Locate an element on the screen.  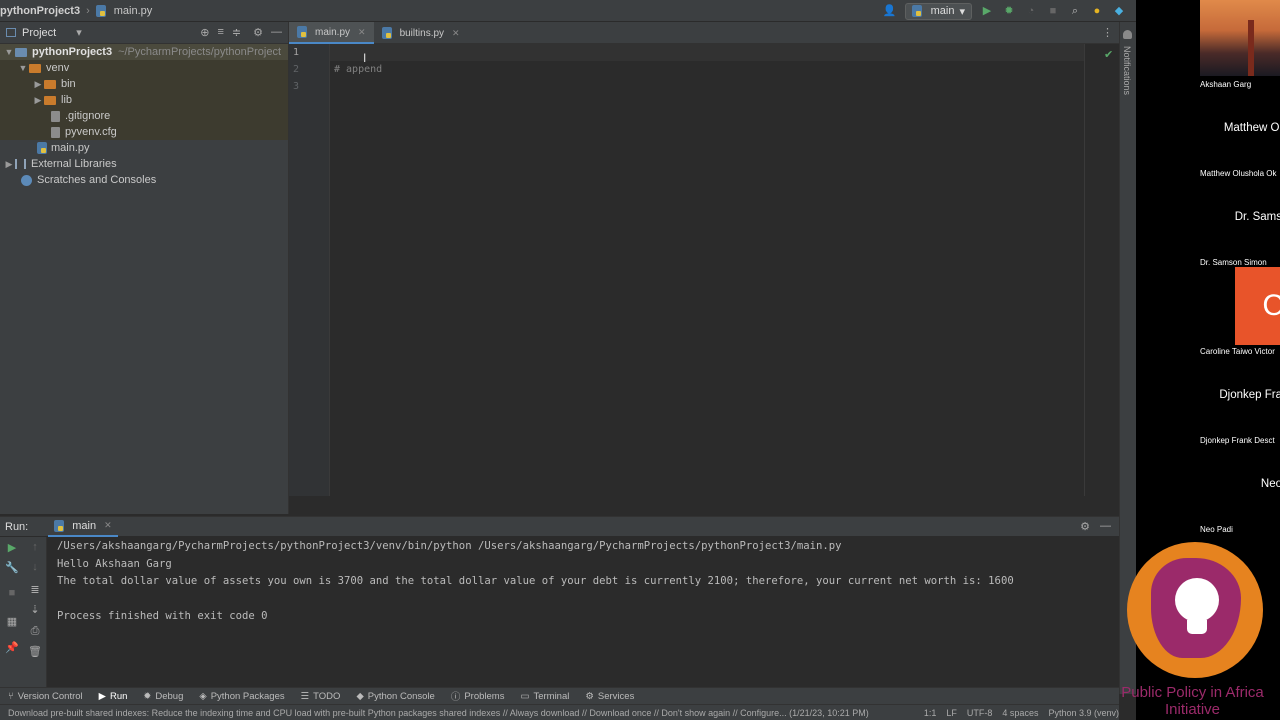
search-icon: ⌕ is located at coordinates (1075, 11).